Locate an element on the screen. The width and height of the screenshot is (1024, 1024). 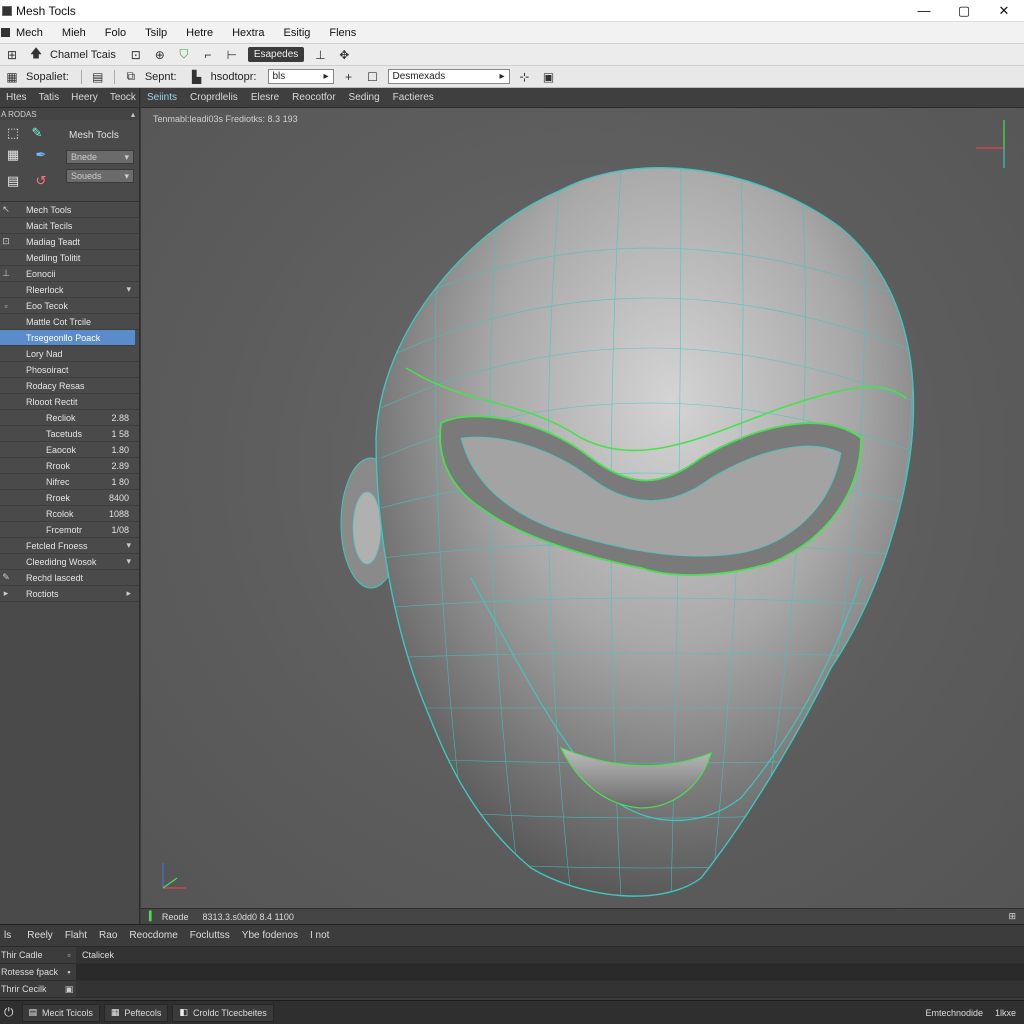
property-row: Macit Tecils is located at coordinates (69, 226).